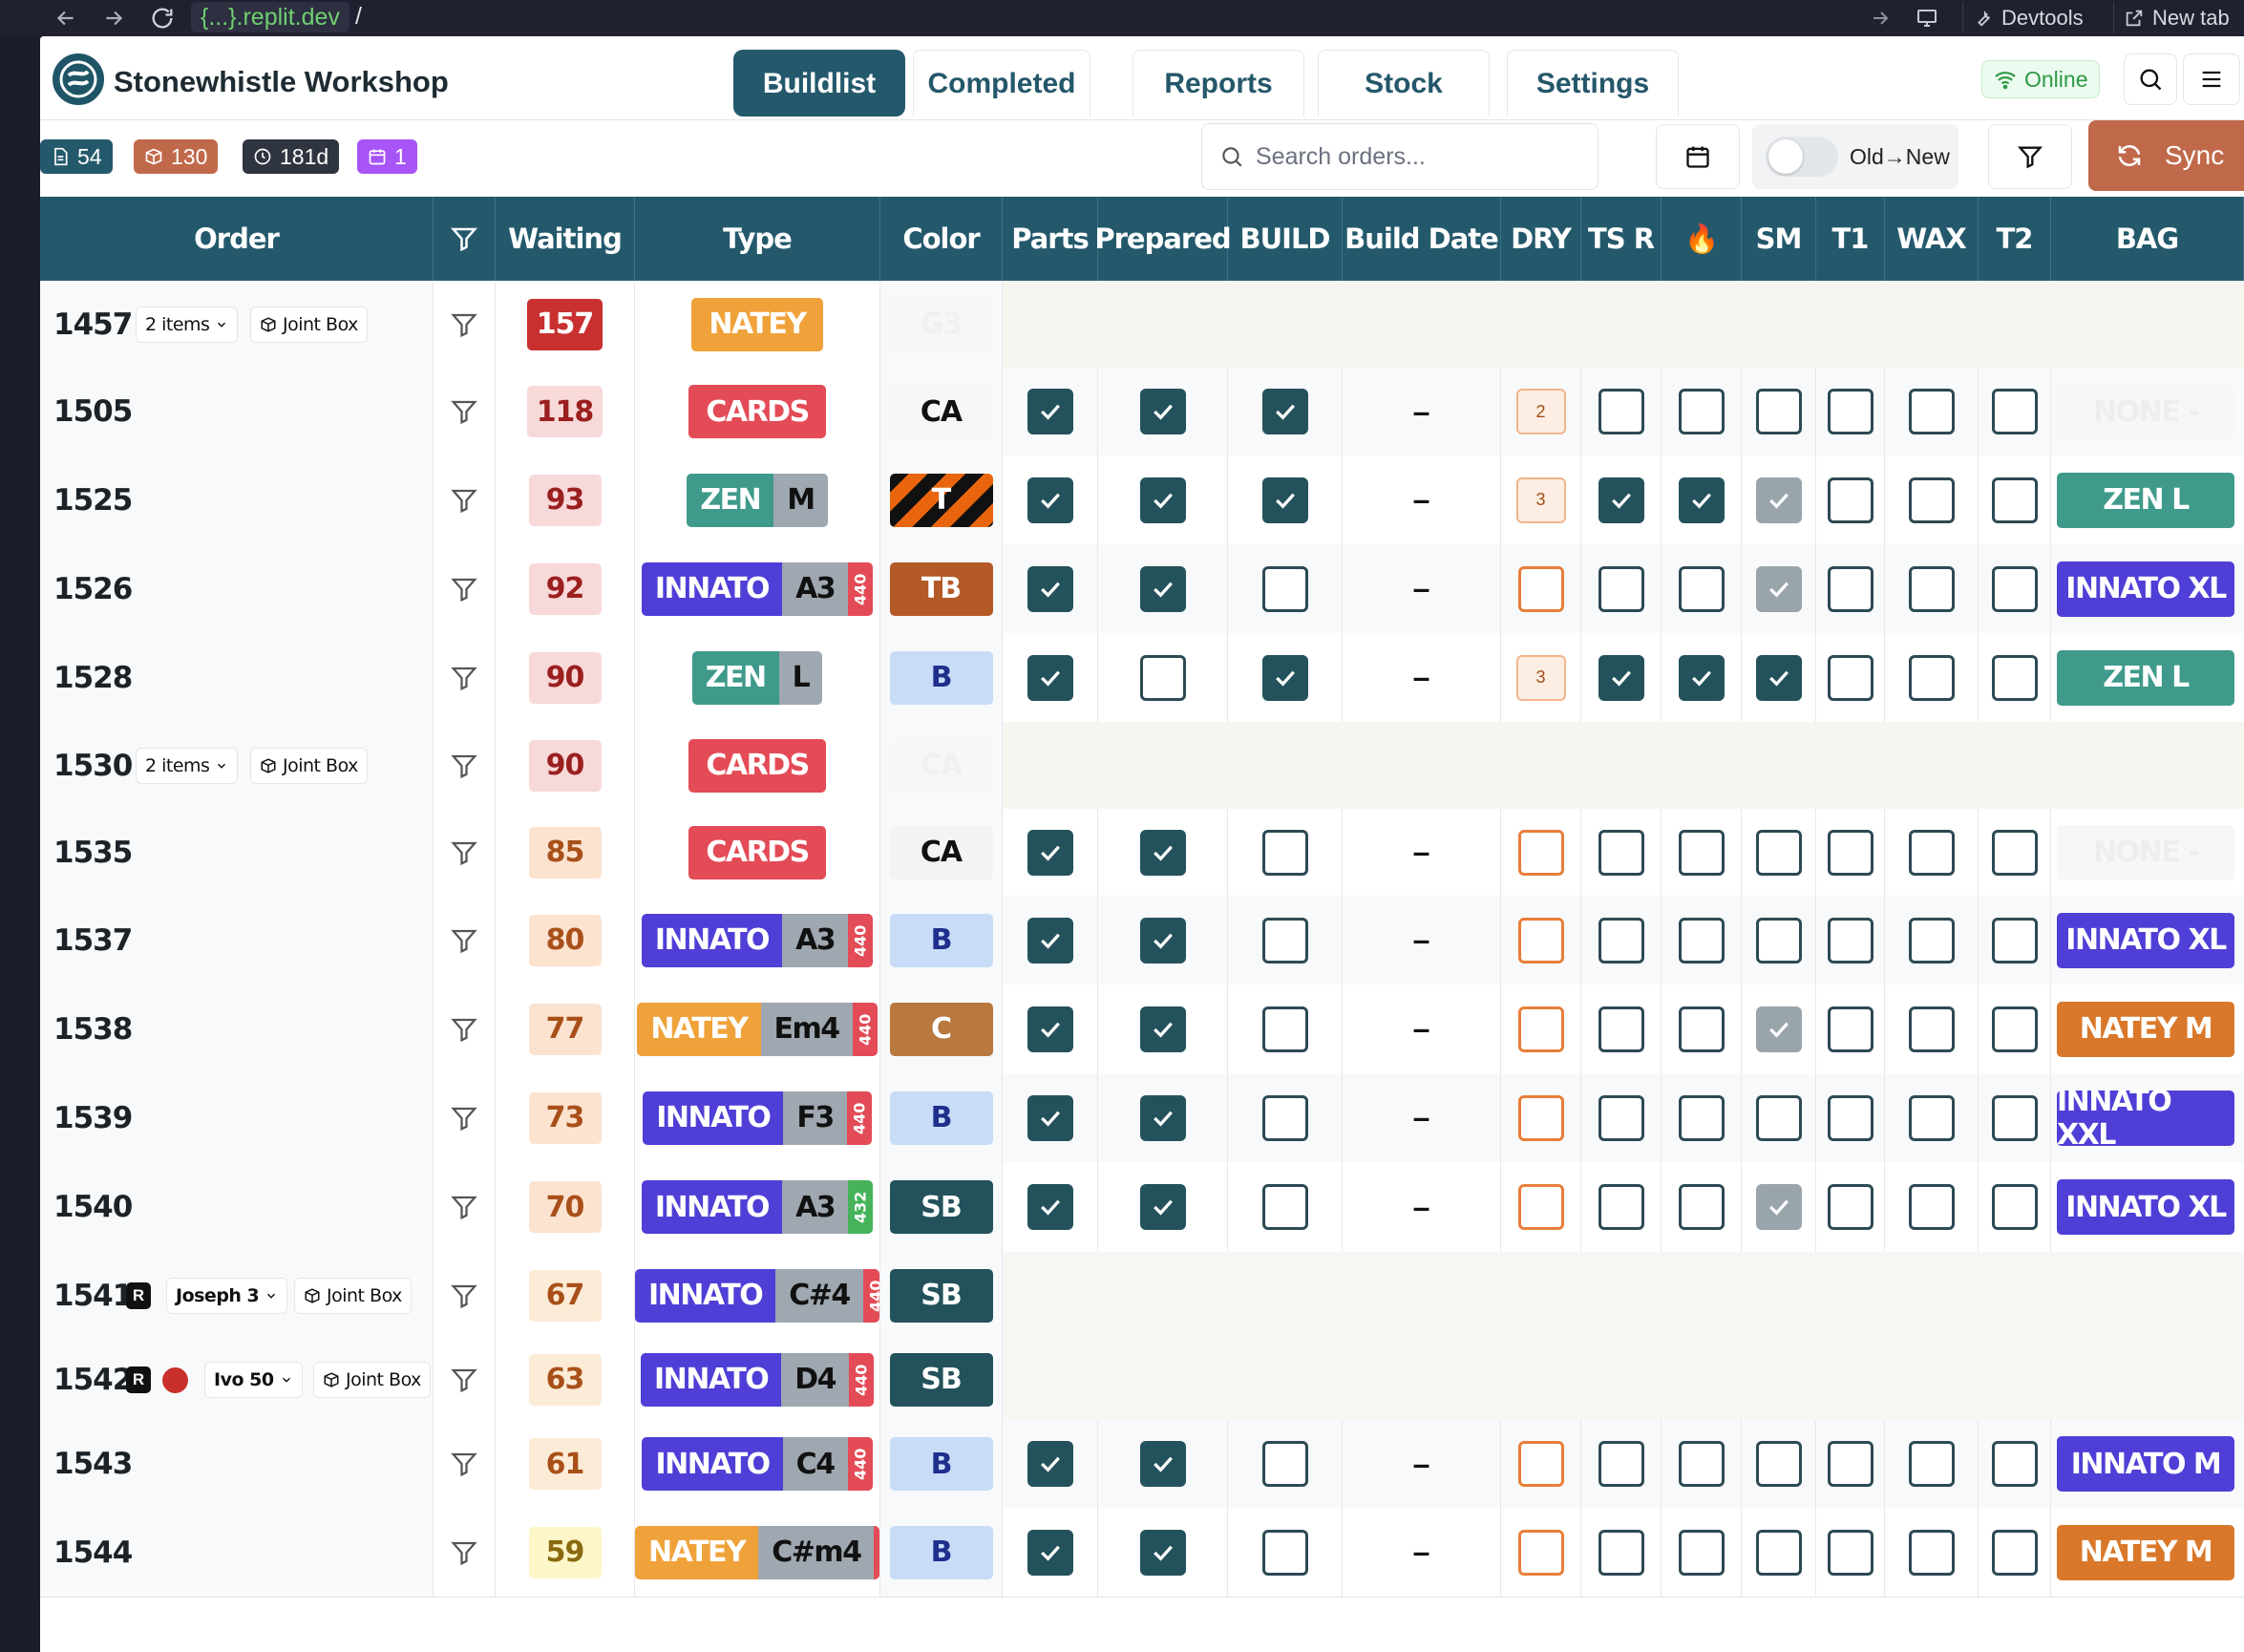  What do you see at coordinates (2147, 239) in the screenshot?
I see `col-bag-header: BAG` at bounding box center [2147, 239].